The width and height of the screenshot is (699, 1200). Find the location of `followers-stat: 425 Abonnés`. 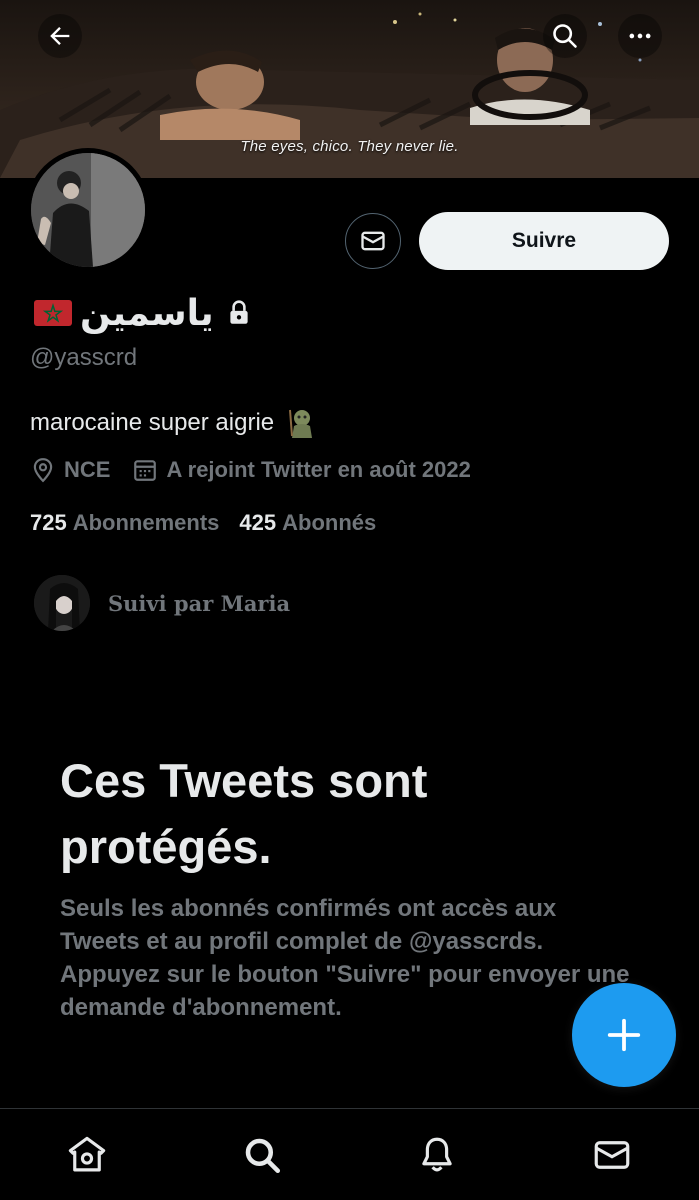

followers-stat: 425 Abonnés is located at coordinates (307, 523).